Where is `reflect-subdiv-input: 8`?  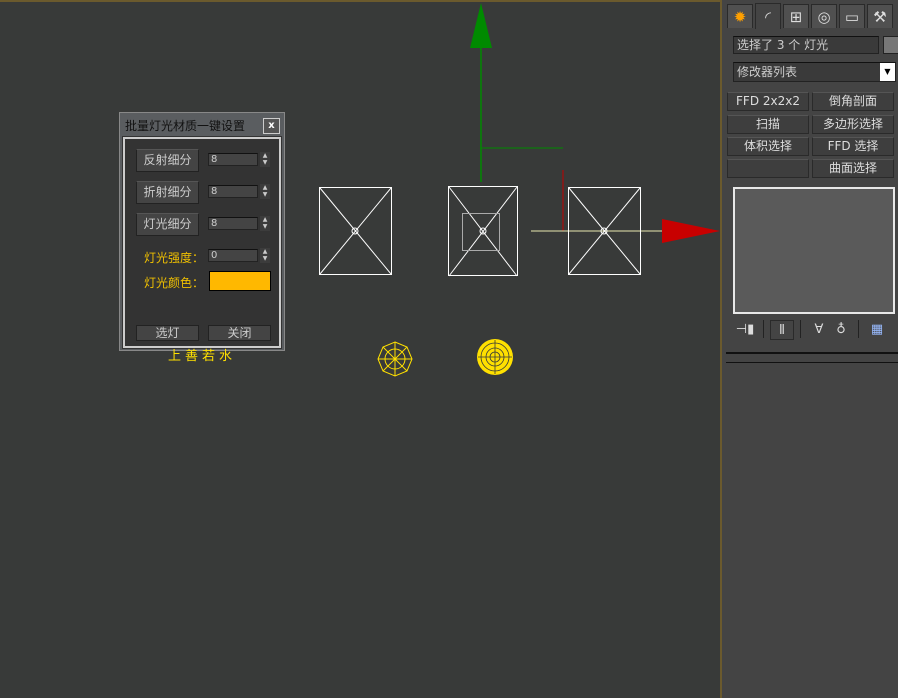
reflect-subdiv-input: 8 is located at coordinates (233, 159).